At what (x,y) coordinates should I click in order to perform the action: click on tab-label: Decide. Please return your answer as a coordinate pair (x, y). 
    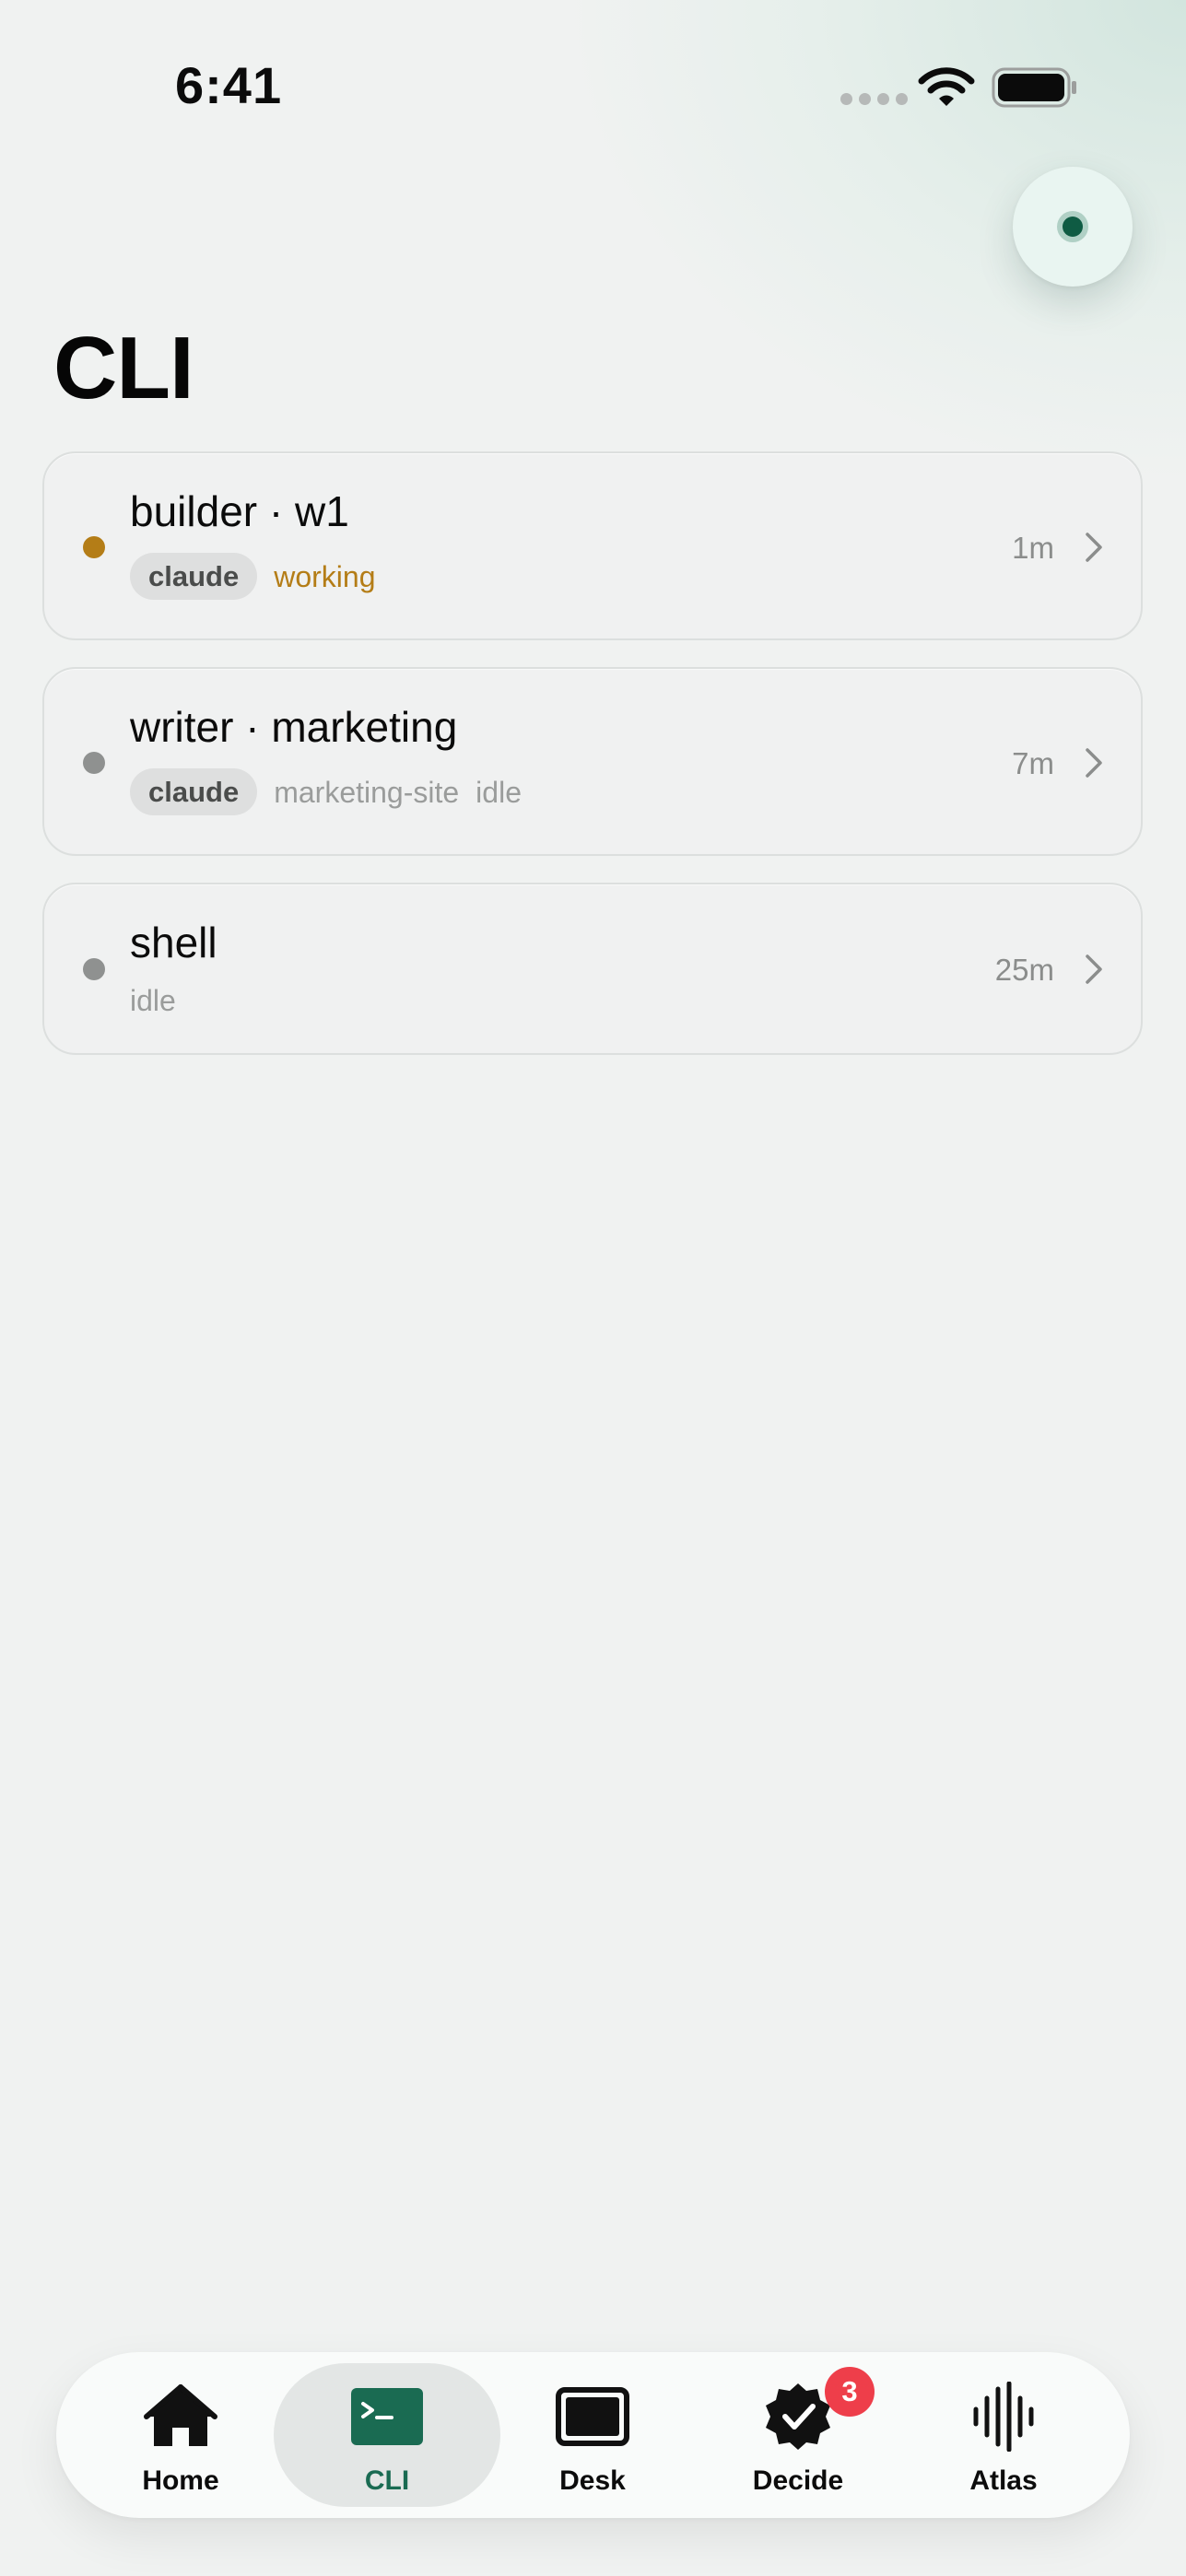
    Looking at the image, I should click on (798, 2480).